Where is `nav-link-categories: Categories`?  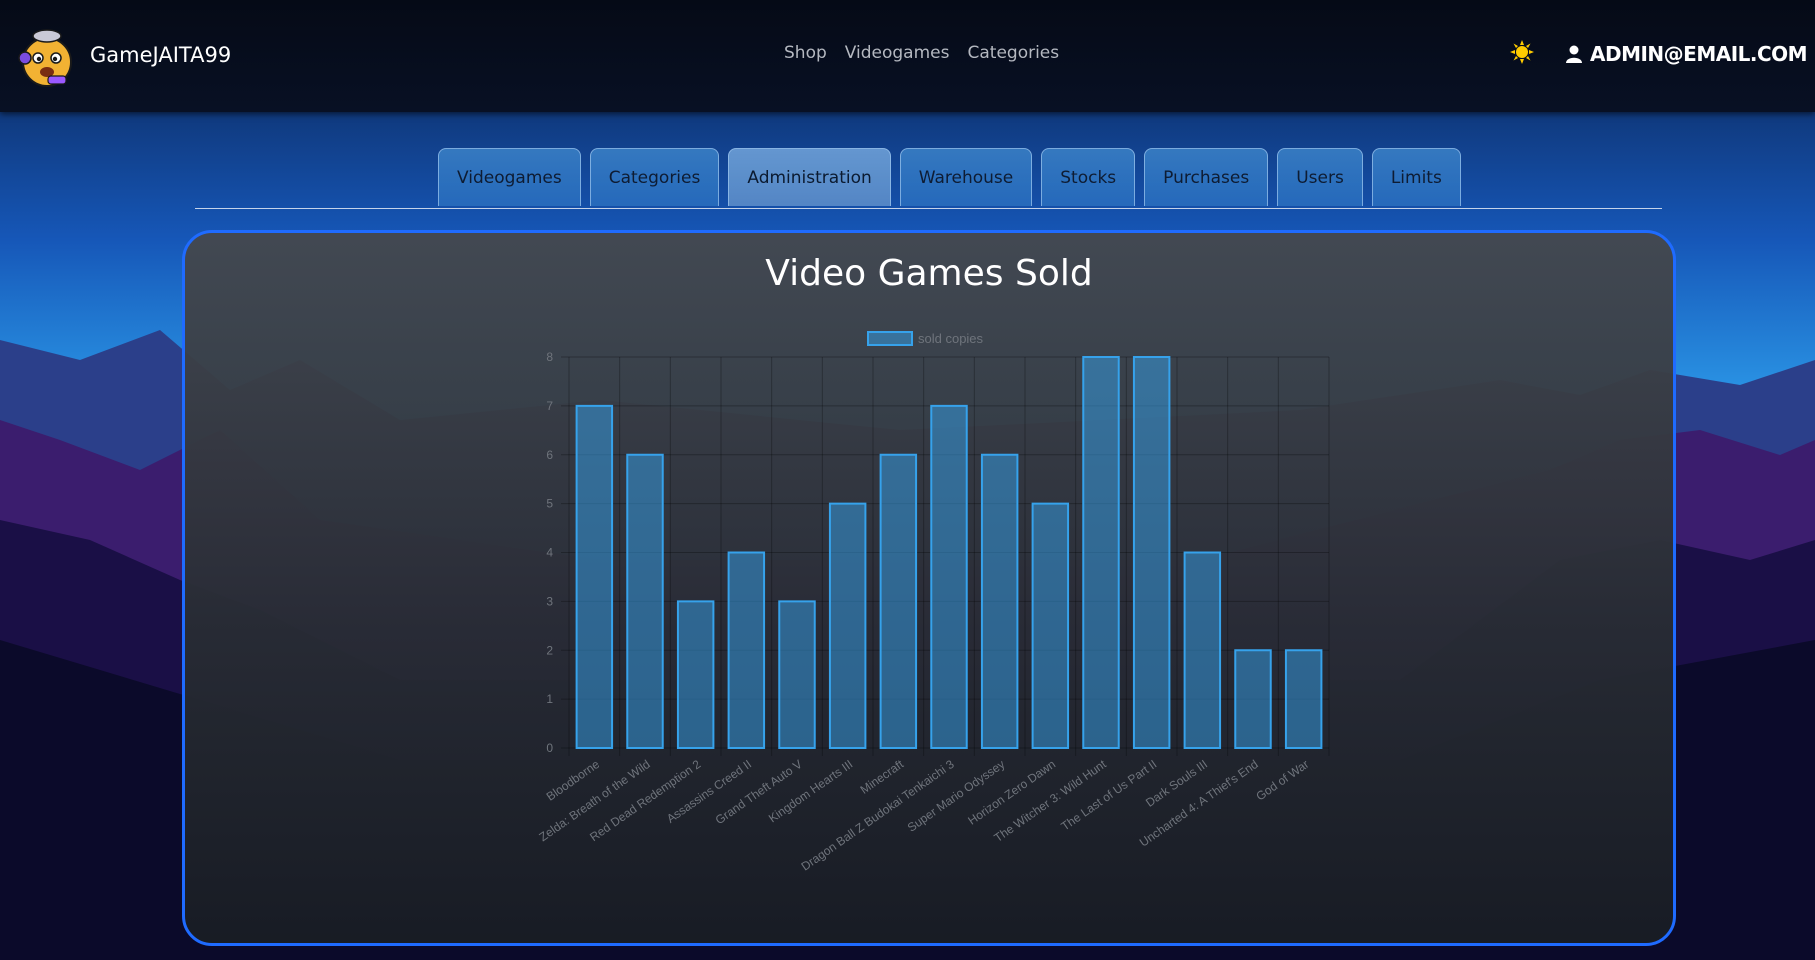
nav-link-categories: Categories is located at coordinates (1013, 53).